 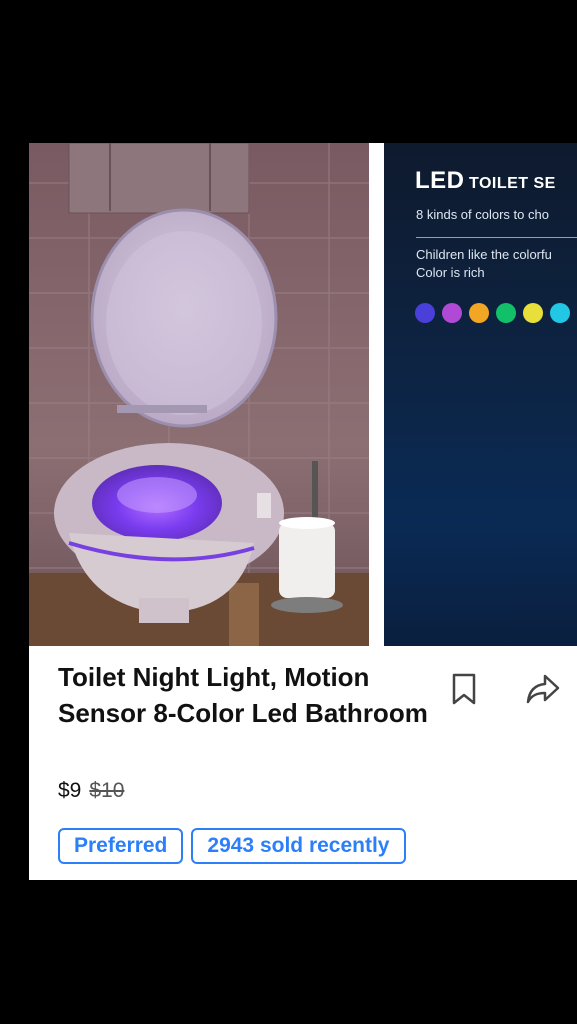 I want to click on badge-row: Preferred 2943 sold recently, so click(x=232, y=846).